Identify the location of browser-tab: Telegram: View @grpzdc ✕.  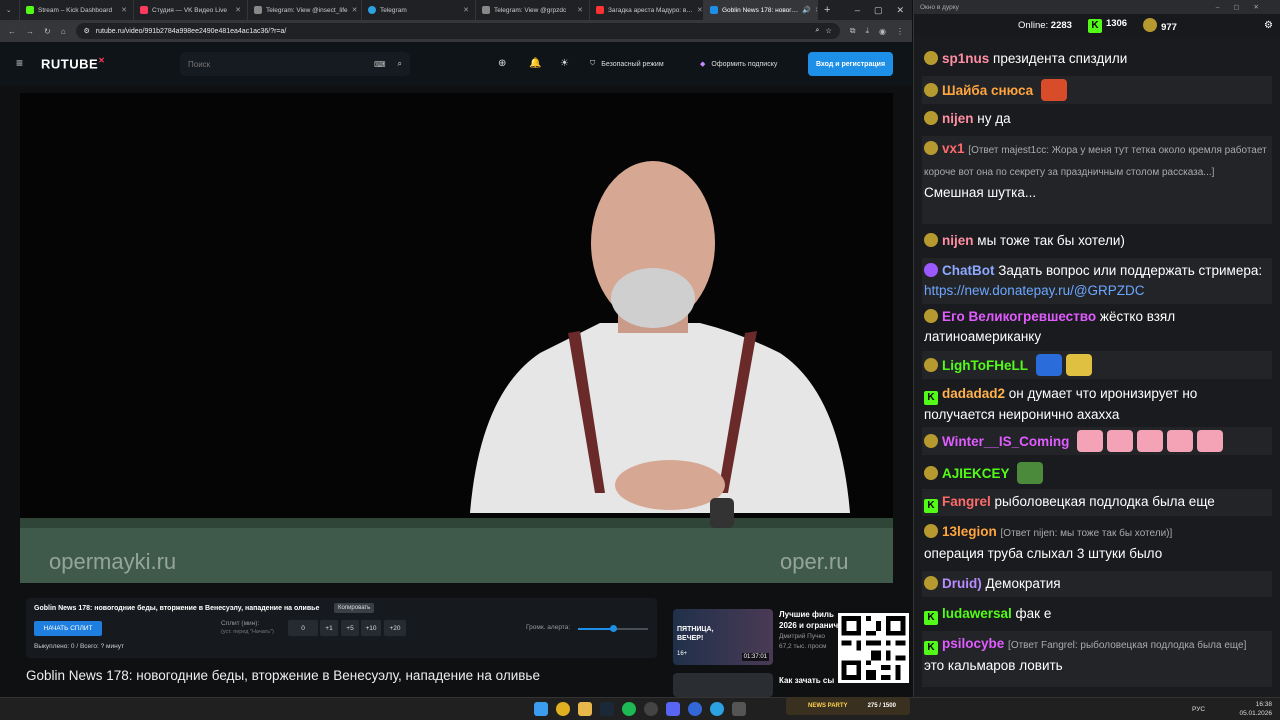
(533, 10).